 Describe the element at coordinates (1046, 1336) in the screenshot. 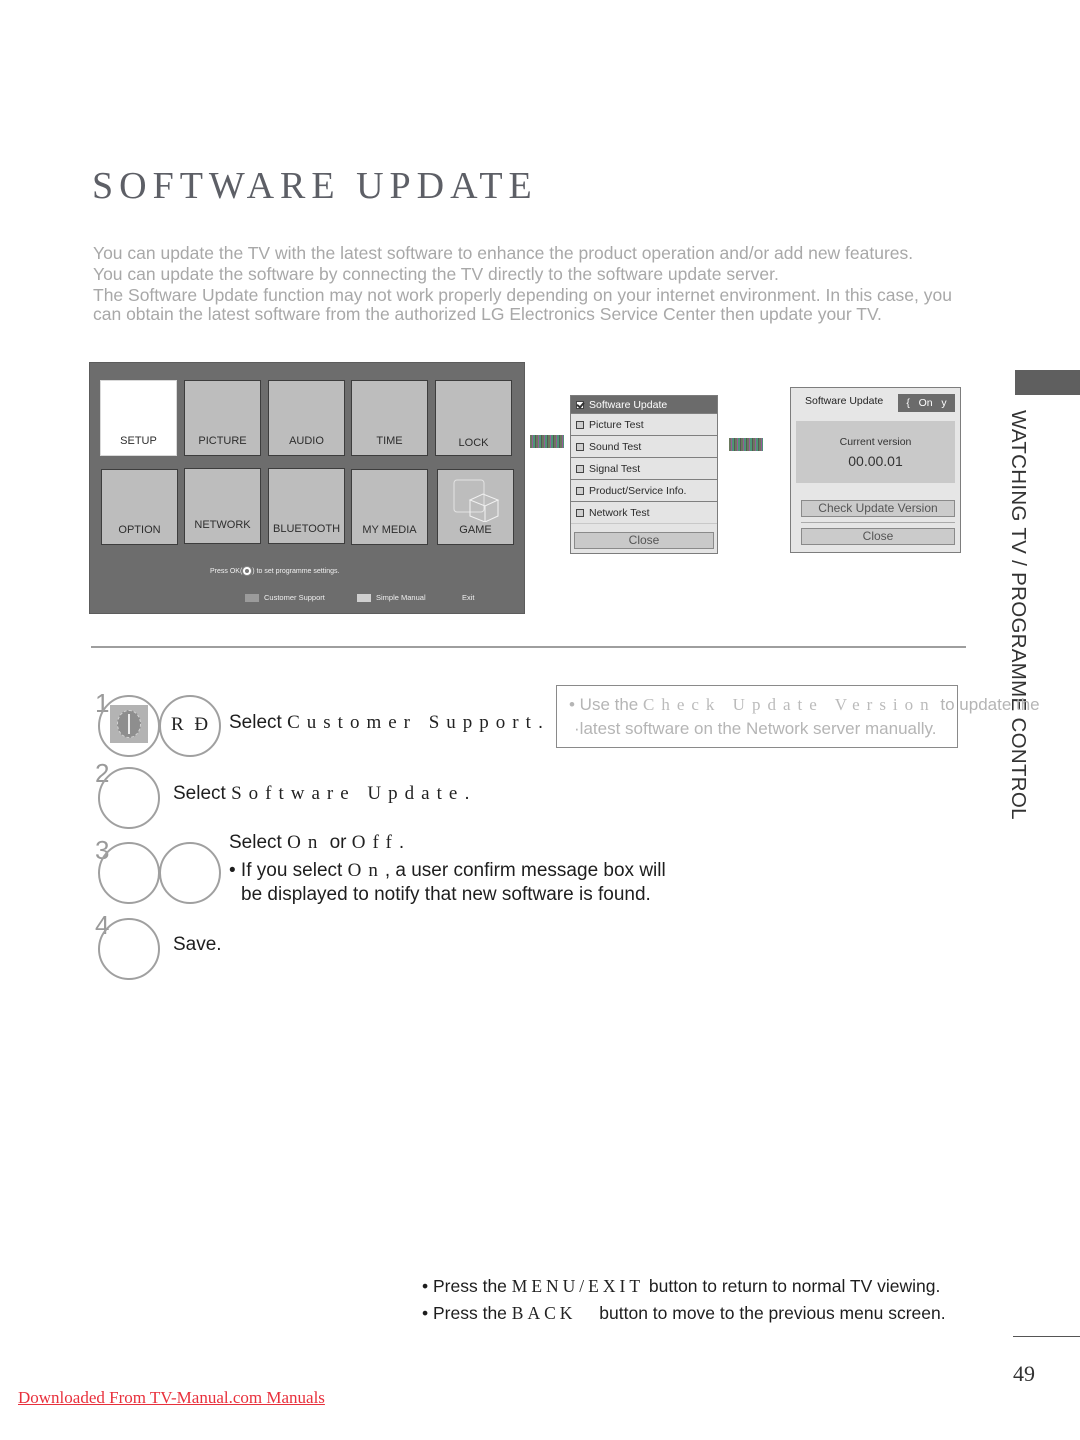

I see `page-rule` at that location.